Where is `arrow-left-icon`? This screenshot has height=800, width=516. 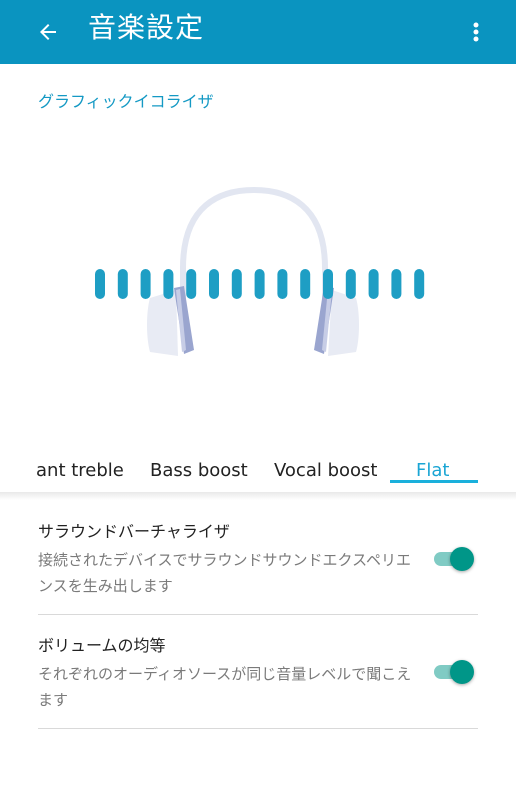 arrow-left-icon is located at coordinates (48, 32).